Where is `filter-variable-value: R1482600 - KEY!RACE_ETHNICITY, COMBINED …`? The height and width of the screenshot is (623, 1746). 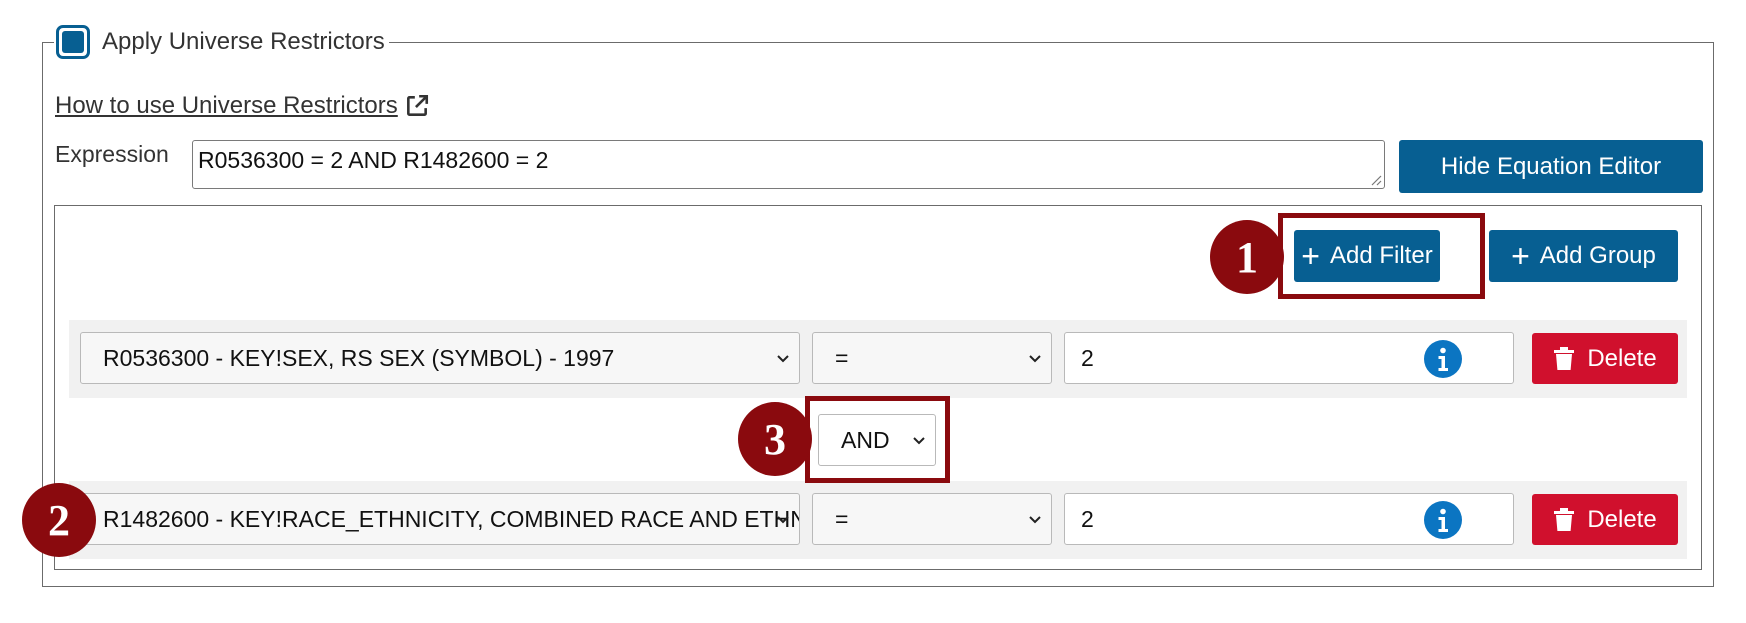 filter-variable-value: R1482600 - KEY!RACE_ETHNICITY, COMBINED … is located at coordinates (451, 518).